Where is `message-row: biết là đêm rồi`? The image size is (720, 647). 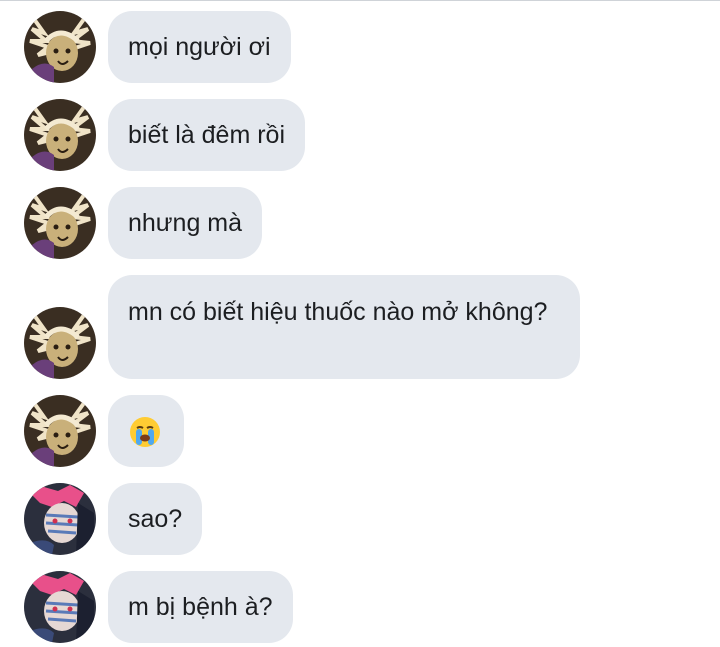
message-row: biết là đêm rồi is located at coordinates (360, 135).